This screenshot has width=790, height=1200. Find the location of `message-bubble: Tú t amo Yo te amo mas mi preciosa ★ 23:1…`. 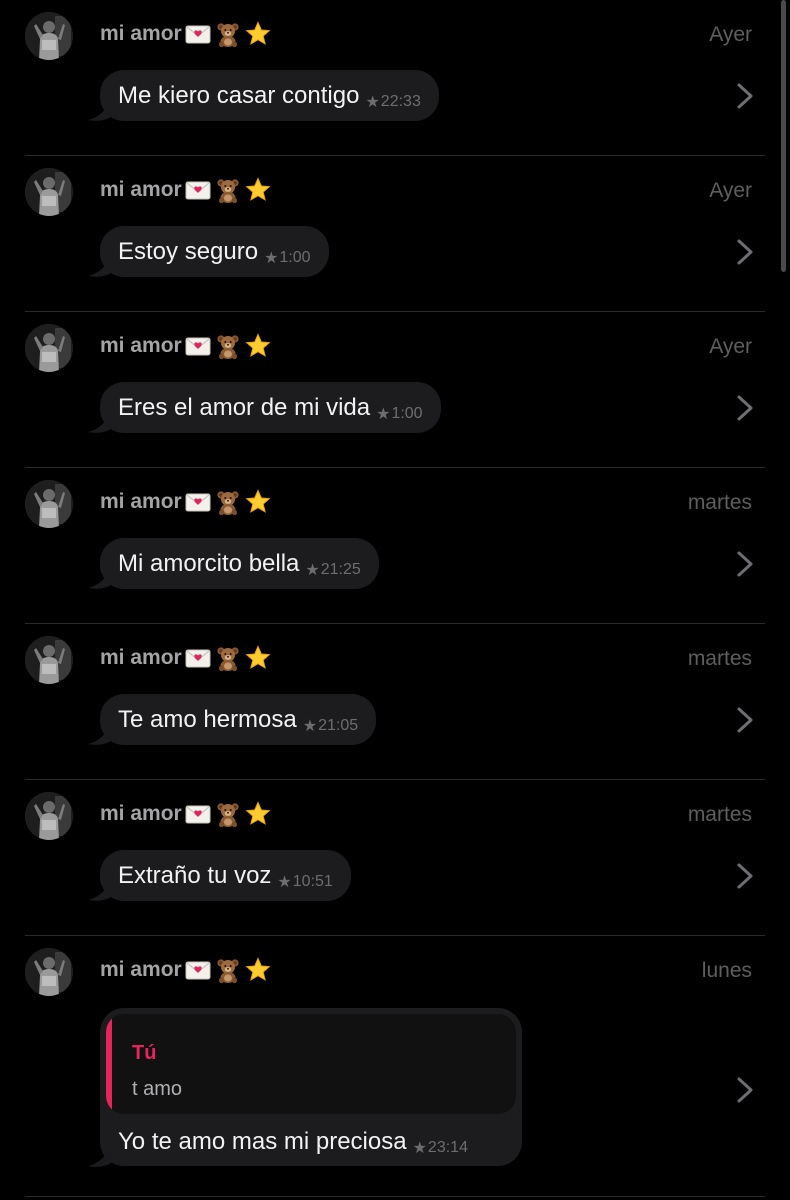

message-bubble: Tú t amo Yo te amo mas mi preciosa ★ 23:1… is located at coordinates (311, 1087).